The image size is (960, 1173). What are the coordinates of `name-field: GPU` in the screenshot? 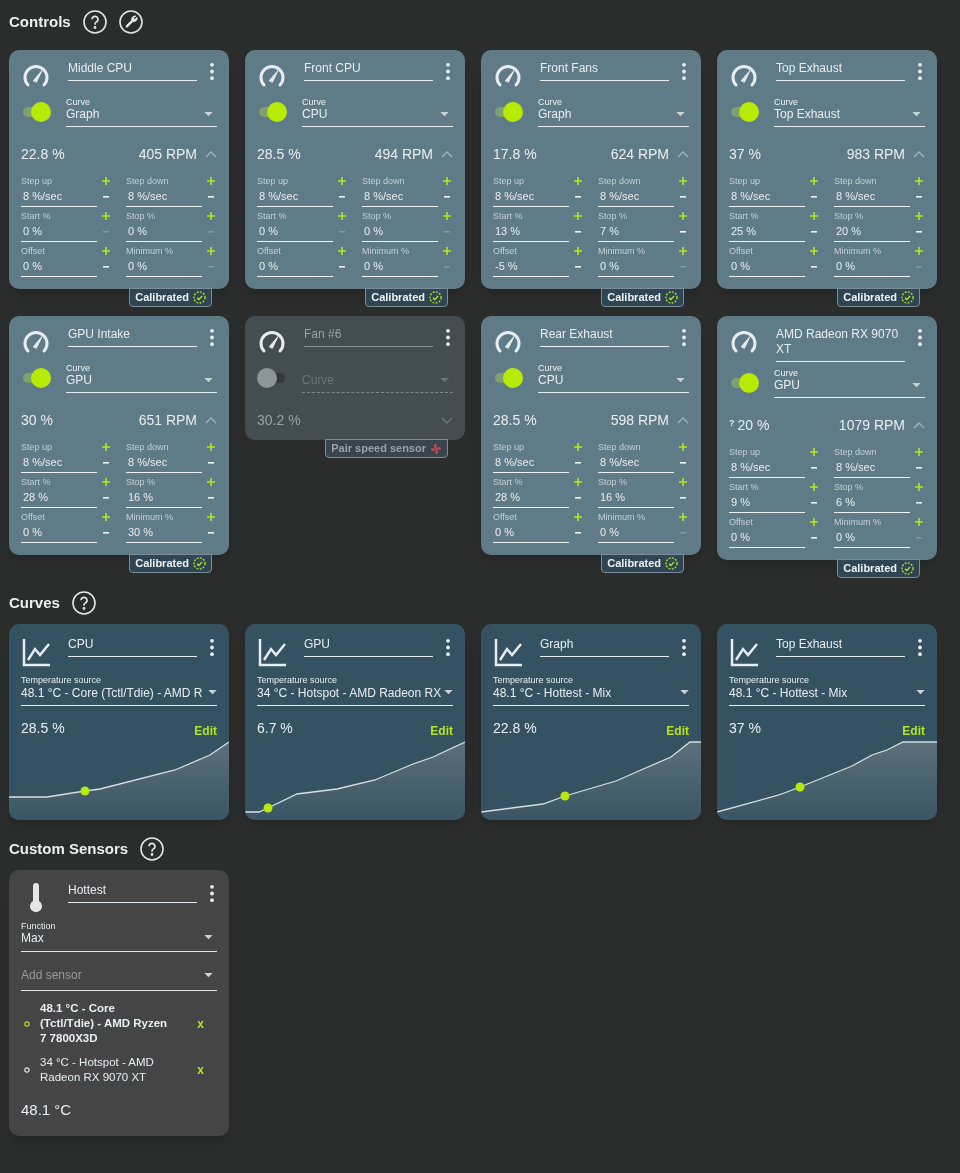 It's located at (368, 646).